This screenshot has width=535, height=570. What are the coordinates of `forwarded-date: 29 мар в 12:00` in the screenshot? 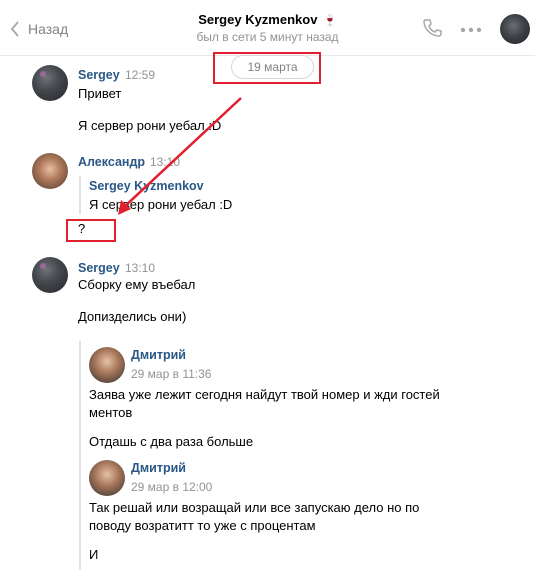 It's located at (171, 487).